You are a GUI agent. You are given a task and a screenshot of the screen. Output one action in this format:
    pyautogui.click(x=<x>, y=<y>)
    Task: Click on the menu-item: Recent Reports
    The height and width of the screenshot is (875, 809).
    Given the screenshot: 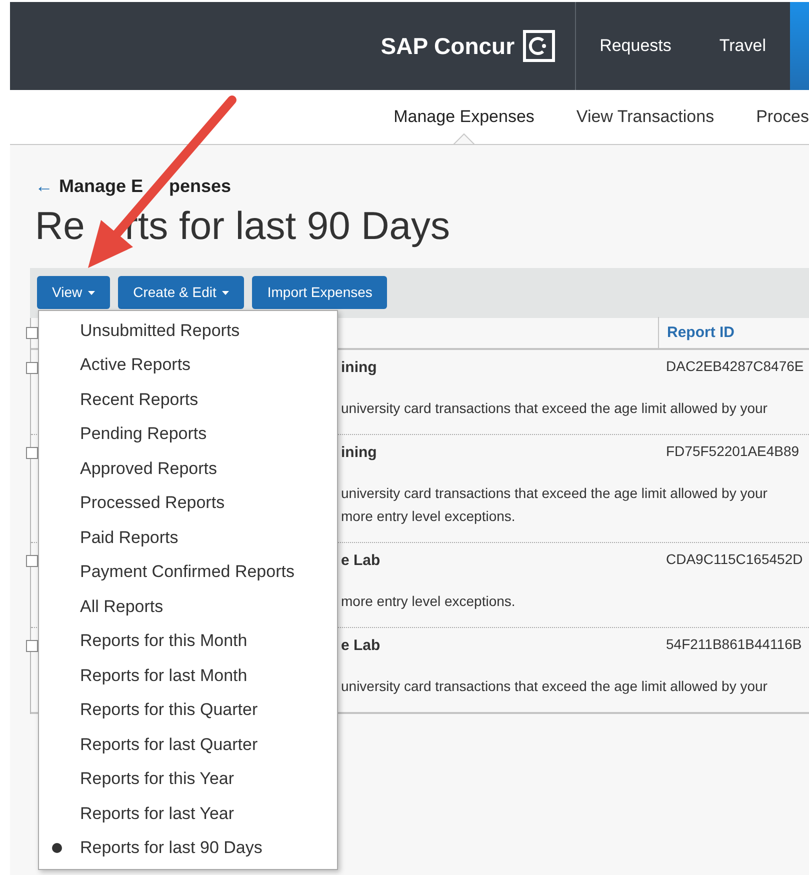 What is the action you would take?
    pyautogui.click(x=188, y=399)
    